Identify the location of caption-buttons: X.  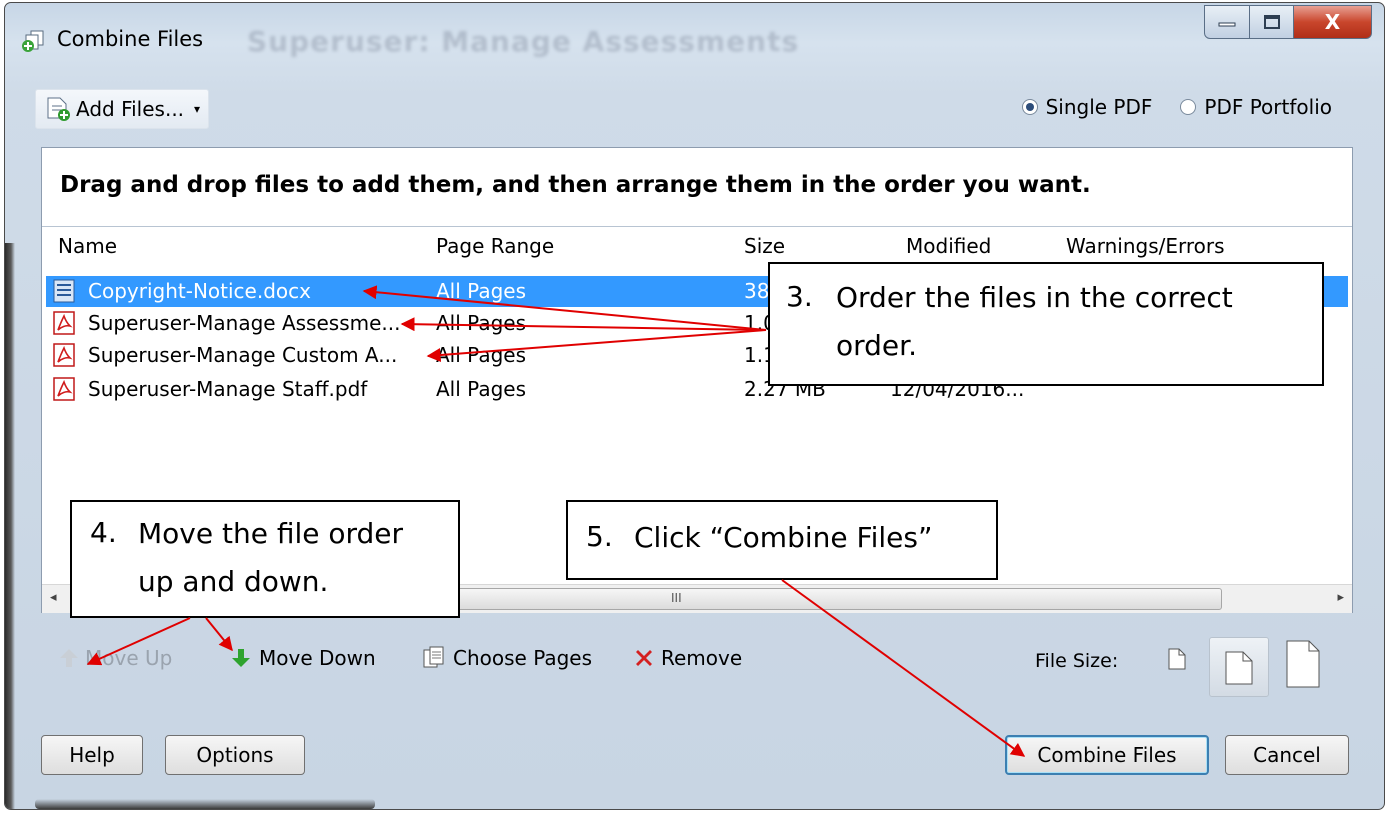
(1288, 23).